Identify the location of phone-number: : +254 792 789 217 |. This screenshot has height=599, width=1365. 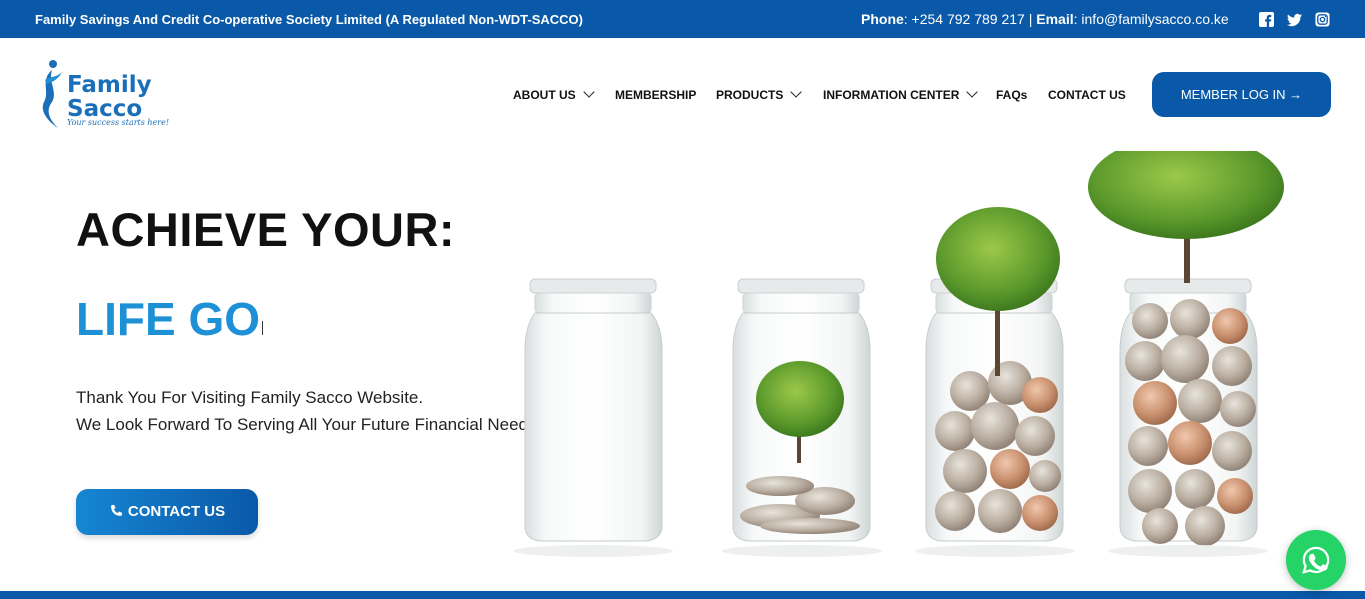
(970, 19).